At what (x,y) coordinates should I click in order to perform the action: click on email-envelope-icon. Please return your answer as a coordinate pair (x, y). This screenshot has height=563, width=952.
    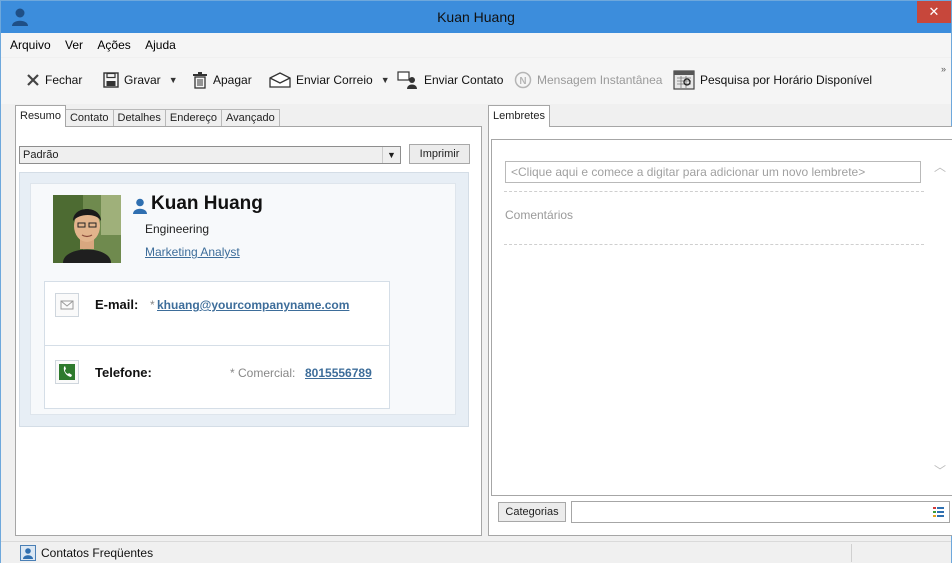
    Looking at the image, I should click on (67, 305).